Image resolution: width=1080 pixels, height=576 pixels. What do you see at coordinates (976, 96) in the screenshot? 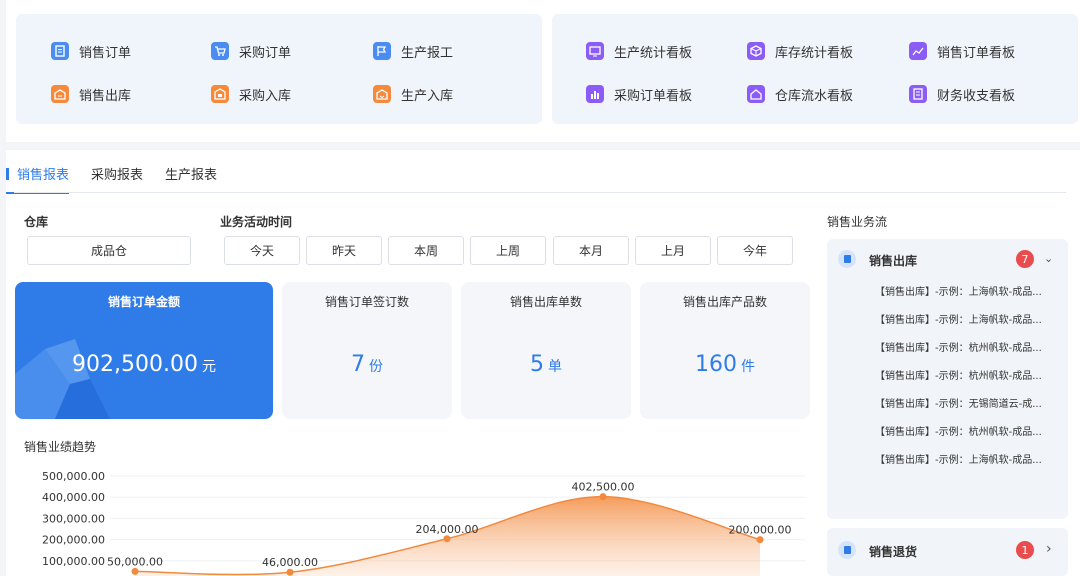
I see `quick-link-label: 财务收支看板` at bounding box center [976, 96].